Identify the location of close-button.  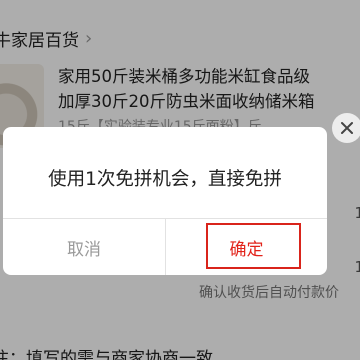
(346, 128).